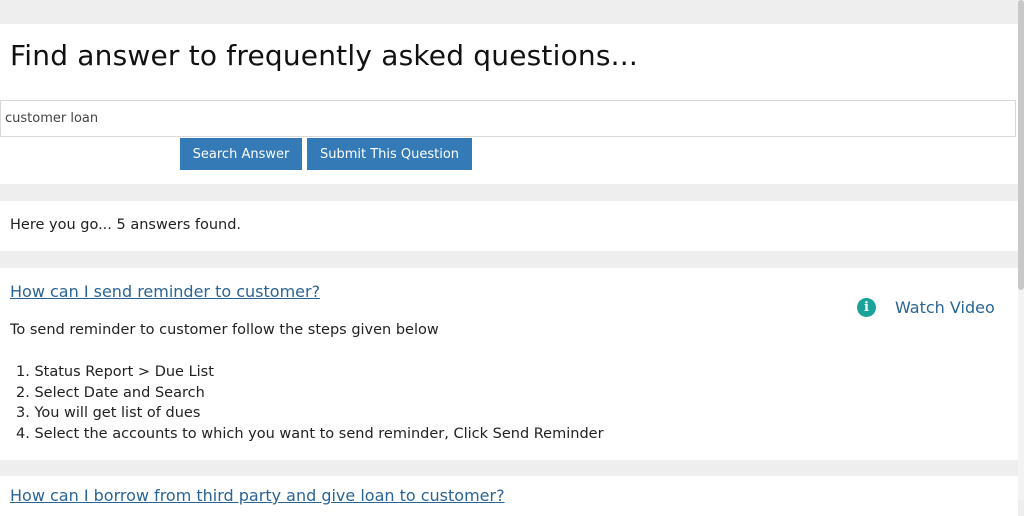 This screenshot has width=1024, height=516. I want to click on step-item: 1. Status Report > Due List, so click(115, 372).